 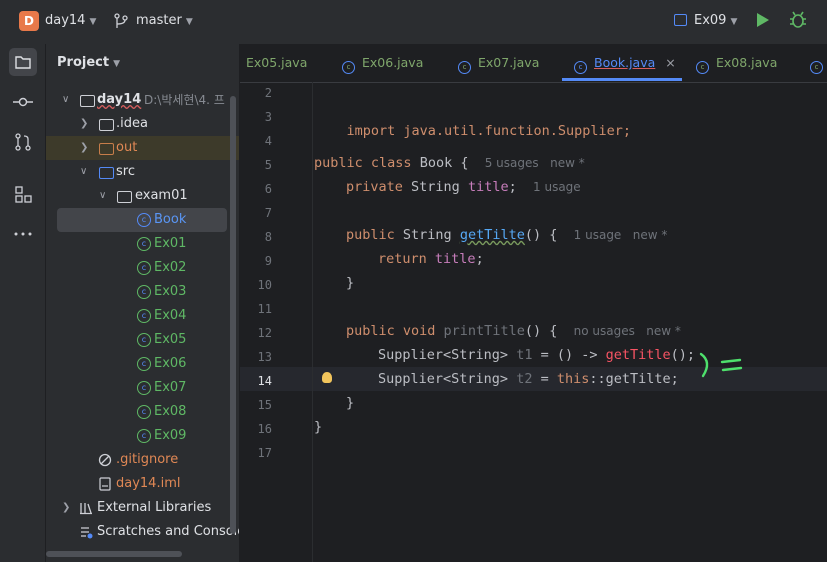 What do you see at coordinates (88, 62) in the screenshot?
I see `project-panel-title: Project ▼` at bounding box center [88, 62].